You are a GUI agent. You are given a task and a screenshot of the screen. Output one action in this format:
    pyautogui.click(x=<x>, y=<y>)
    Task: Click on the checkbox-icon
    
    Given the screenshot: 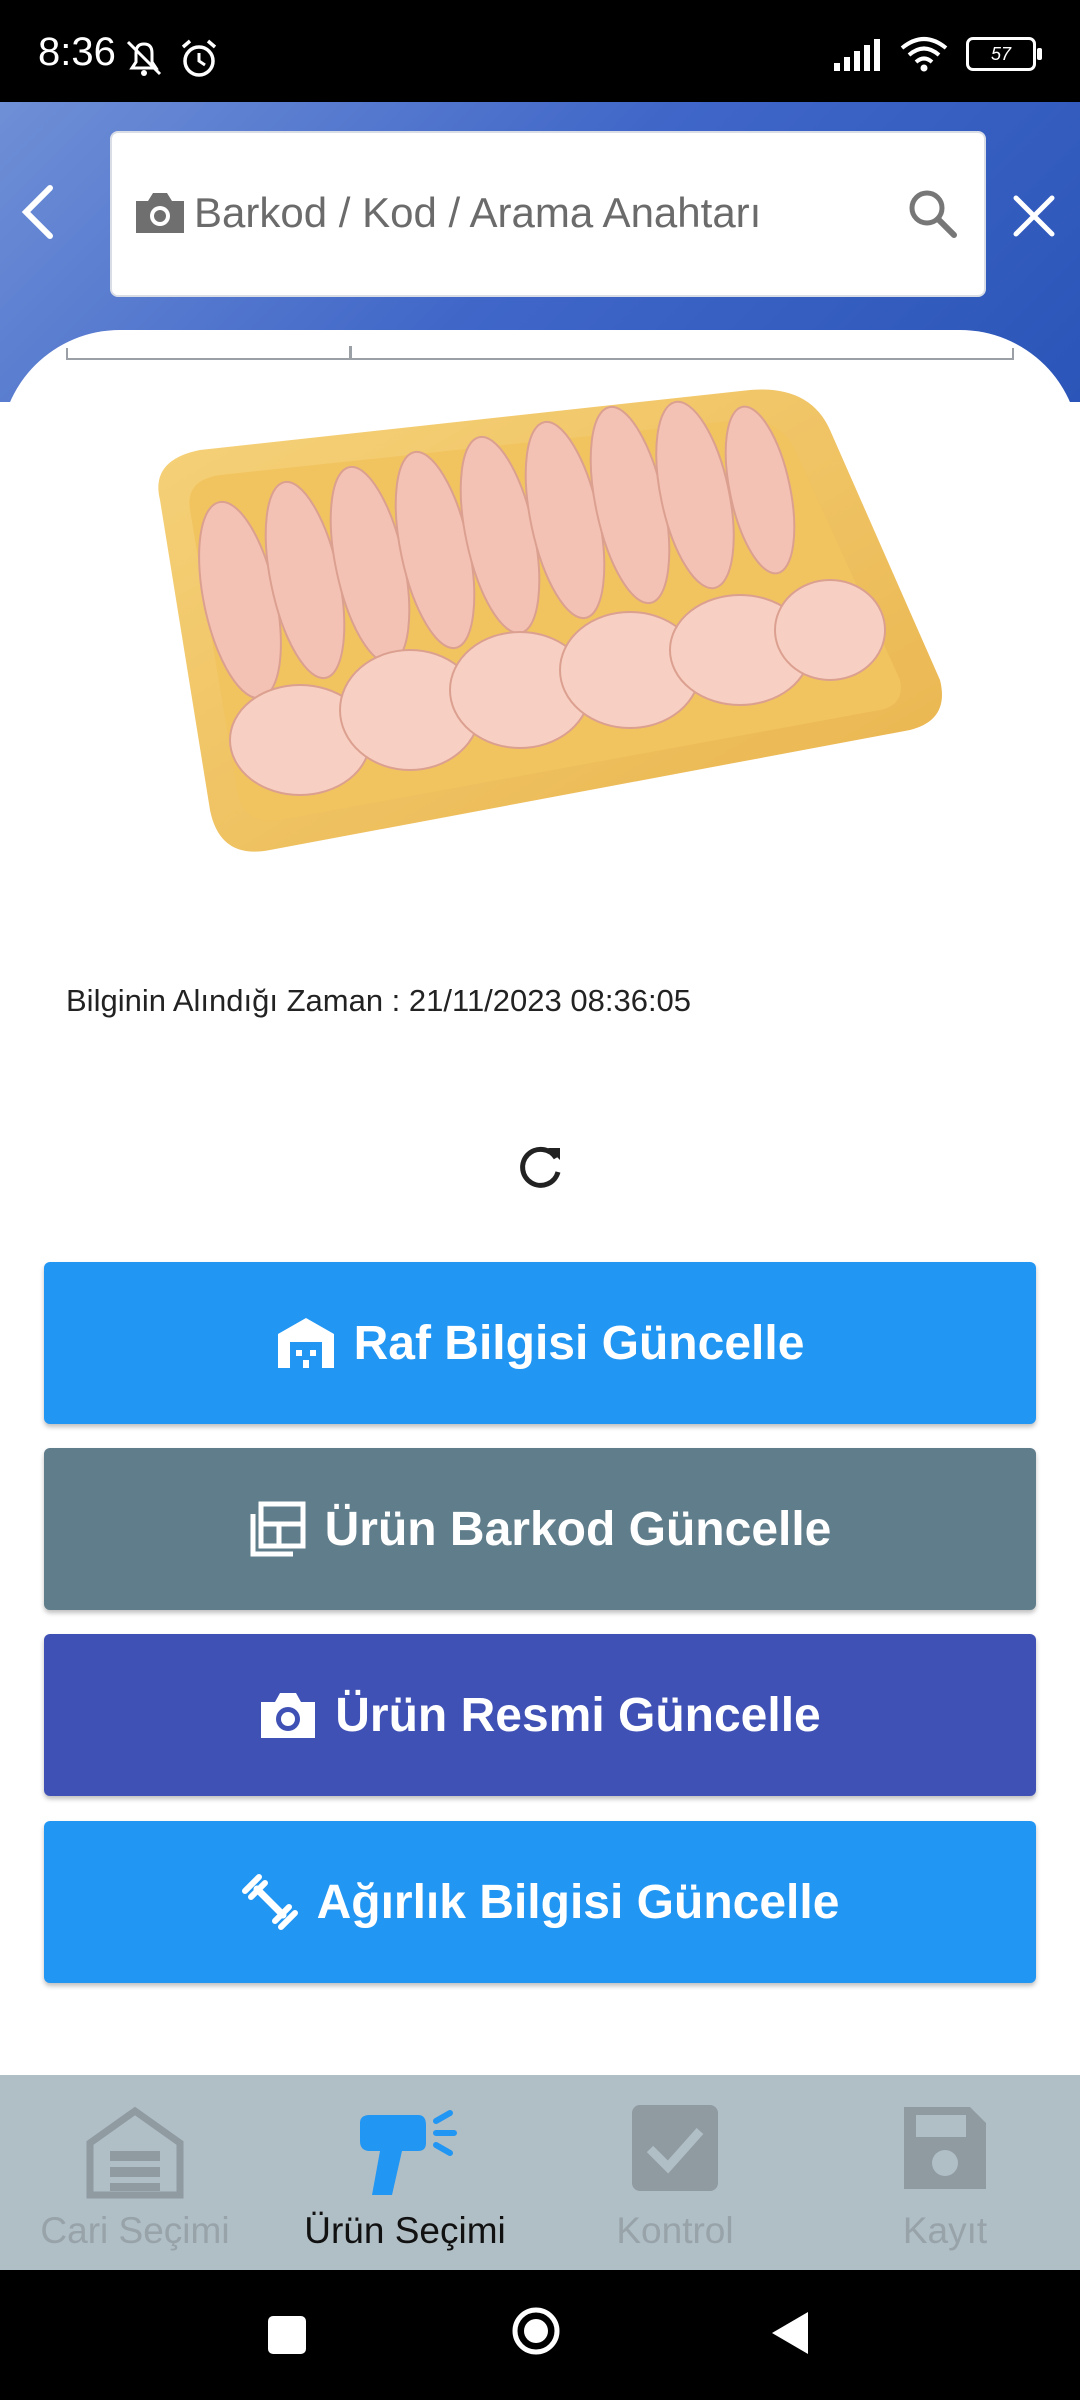 What is the action you would take?
    pyautogui.click(x=675, y=2148)
    